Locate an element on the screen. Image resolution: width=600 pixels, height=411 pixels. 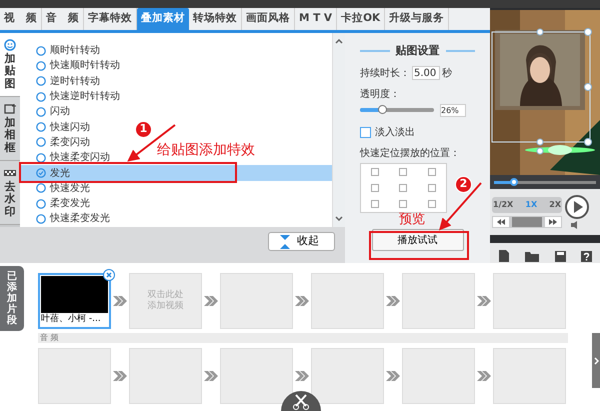
opacity-label: 透明度： is located at coordinates (380, 95).